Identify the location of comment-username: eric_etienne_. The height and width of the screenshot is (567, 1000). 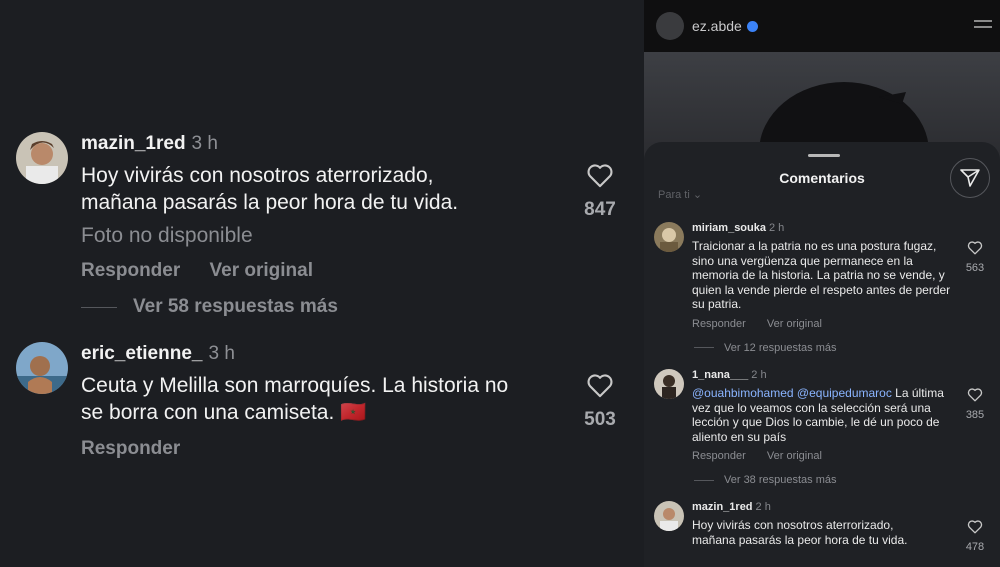
(141, 353).